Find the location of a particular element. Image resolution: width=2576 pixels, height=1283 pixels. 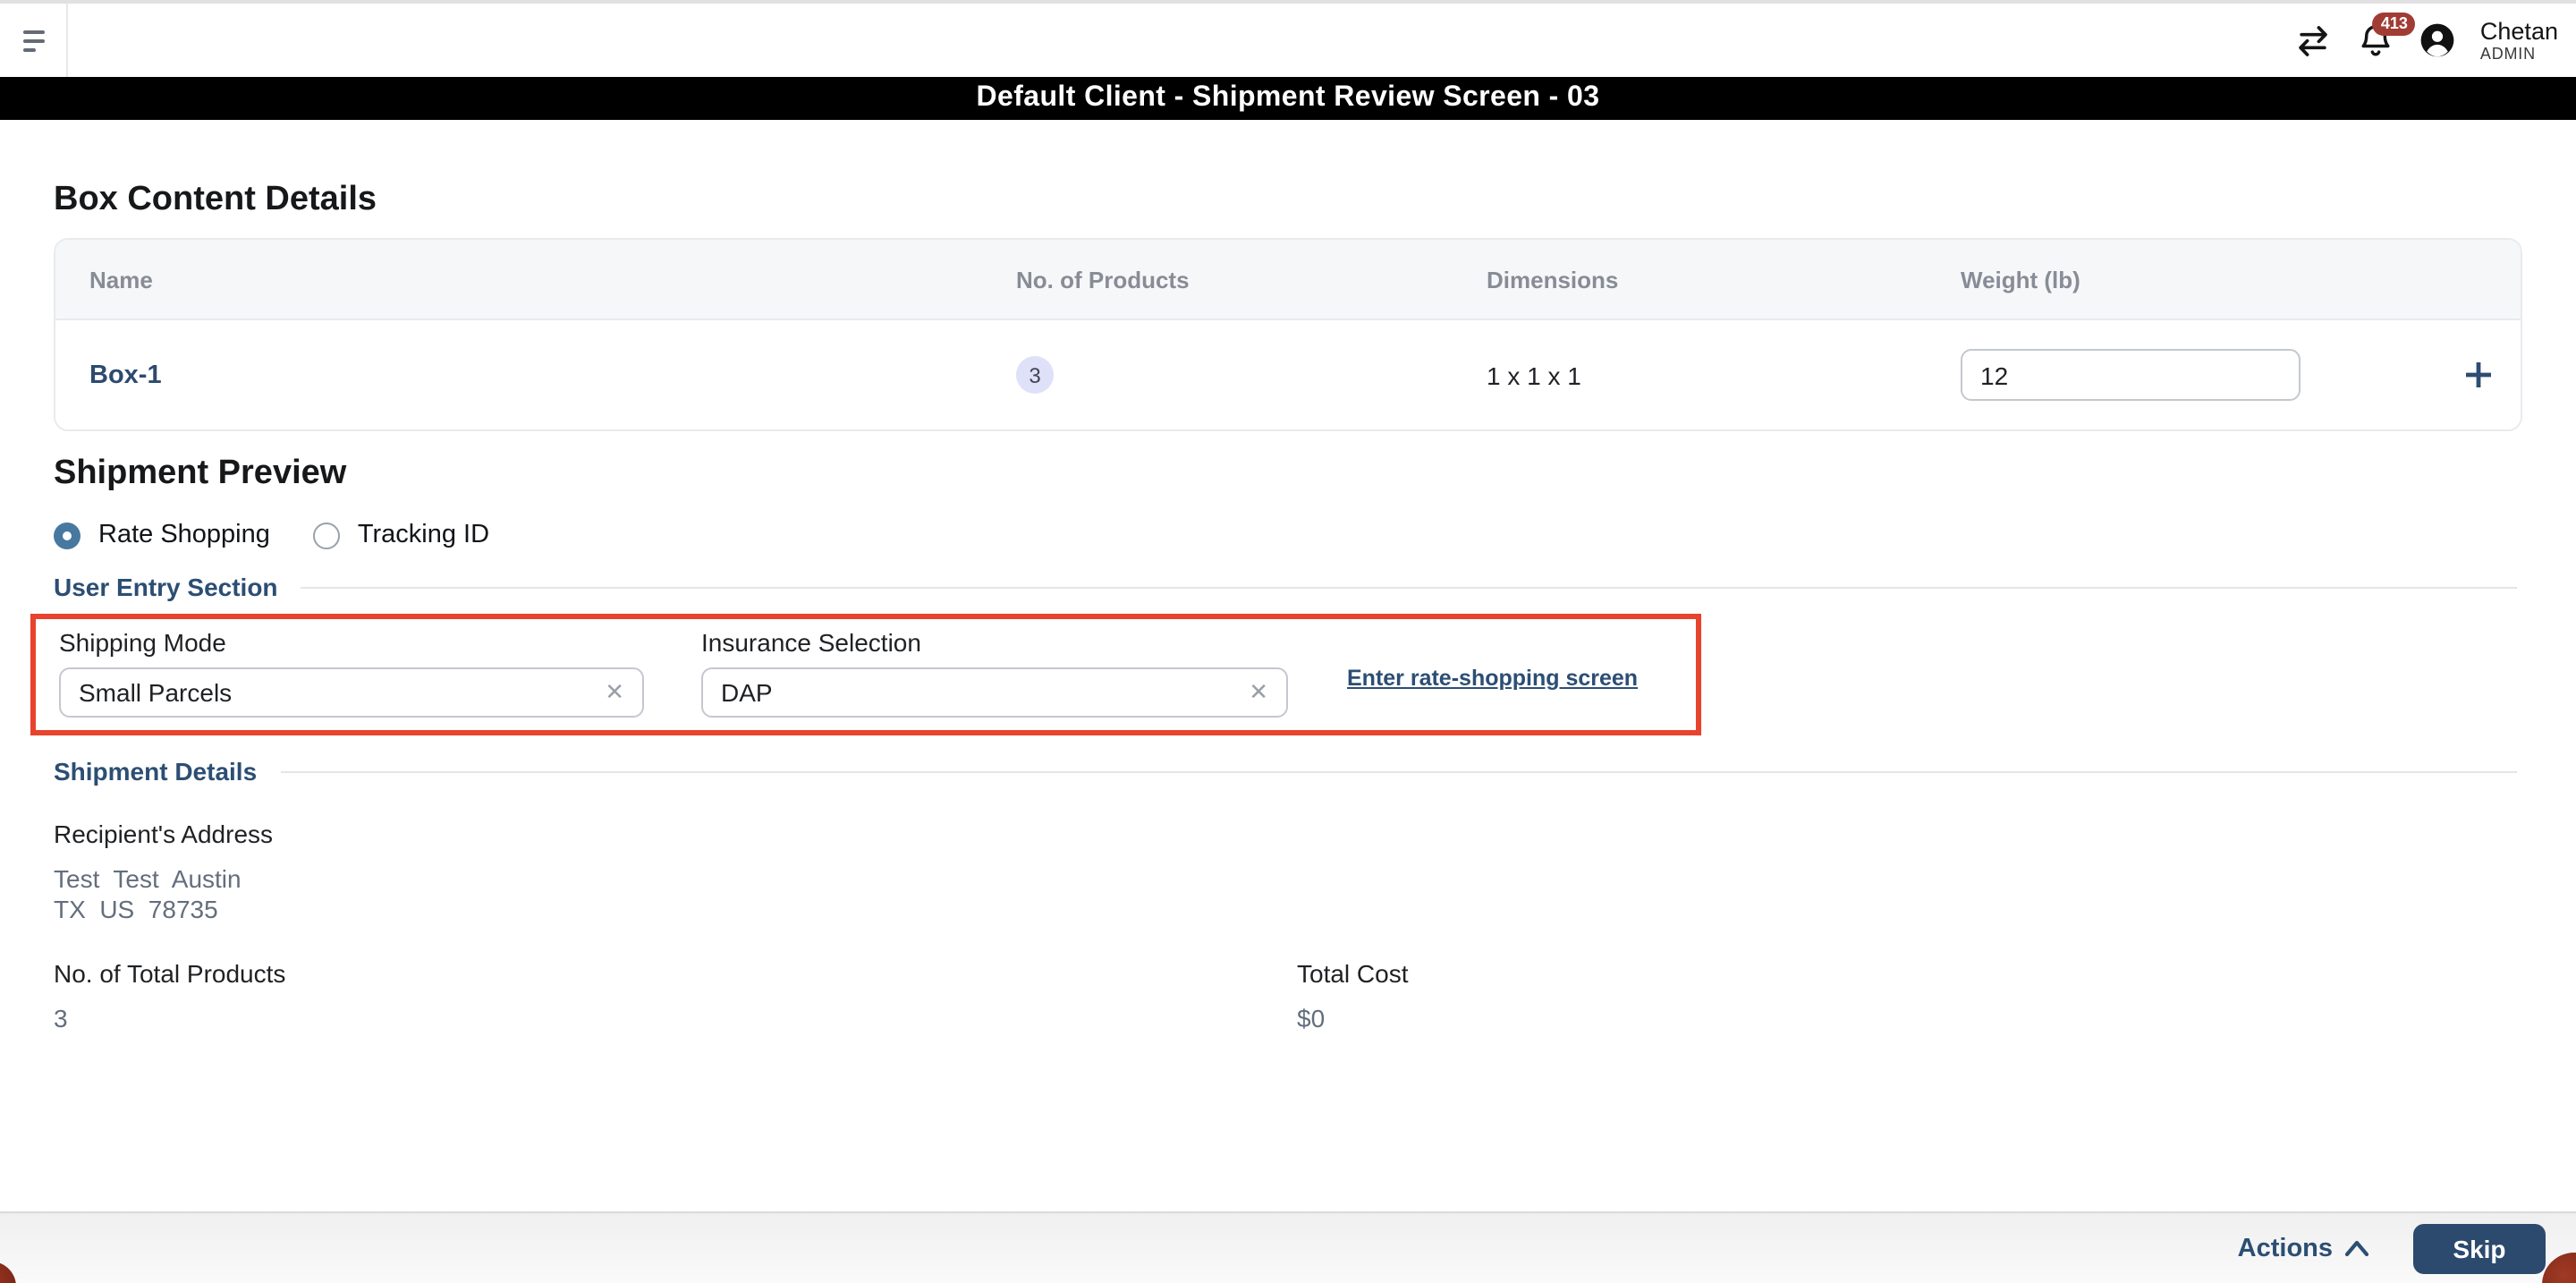

preview-mode-radio-group: Rate Shopping Tracking ID is located at coordinates (1288, 535).